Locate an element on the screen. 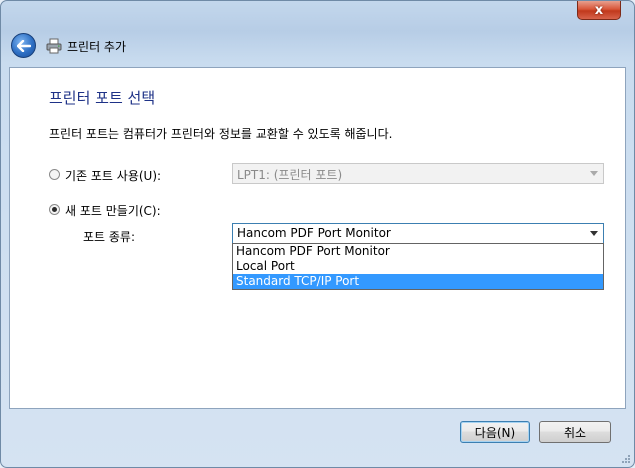  close-button: x is located at coordinates (599, 10).